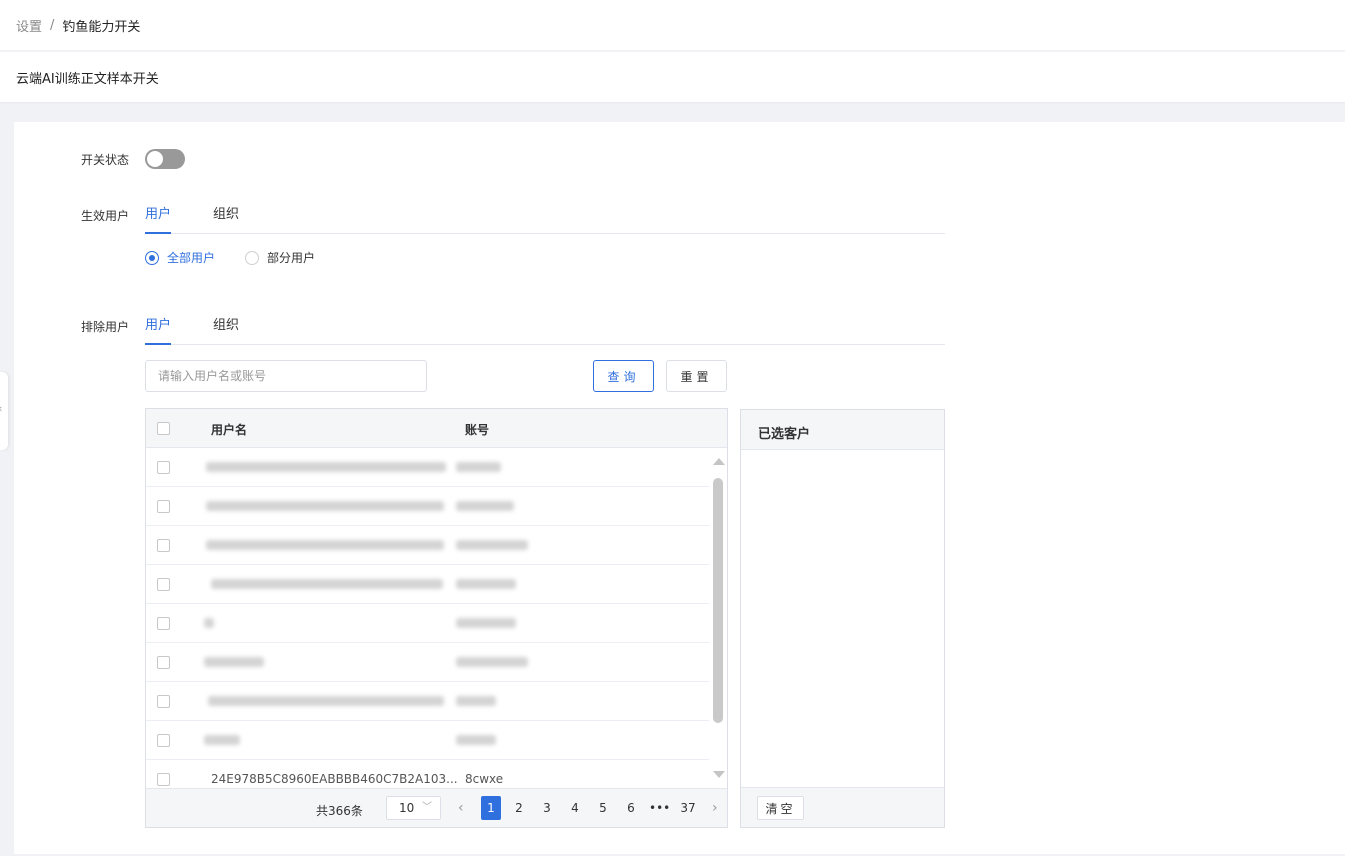  Describe the element at coordinates (719, 774) in the screenshot. I see `scroll-down-arrow-icon` at that location.